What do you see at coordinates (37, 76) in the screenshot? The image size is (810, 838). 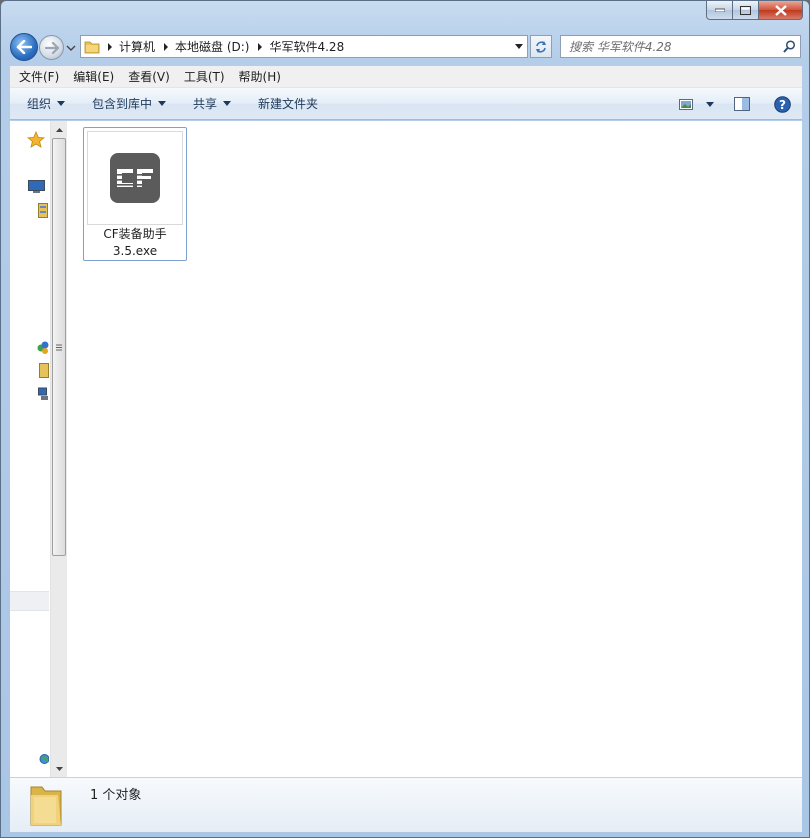 I see `menu-file: 文件(F)` at bounding box center [37, 76].